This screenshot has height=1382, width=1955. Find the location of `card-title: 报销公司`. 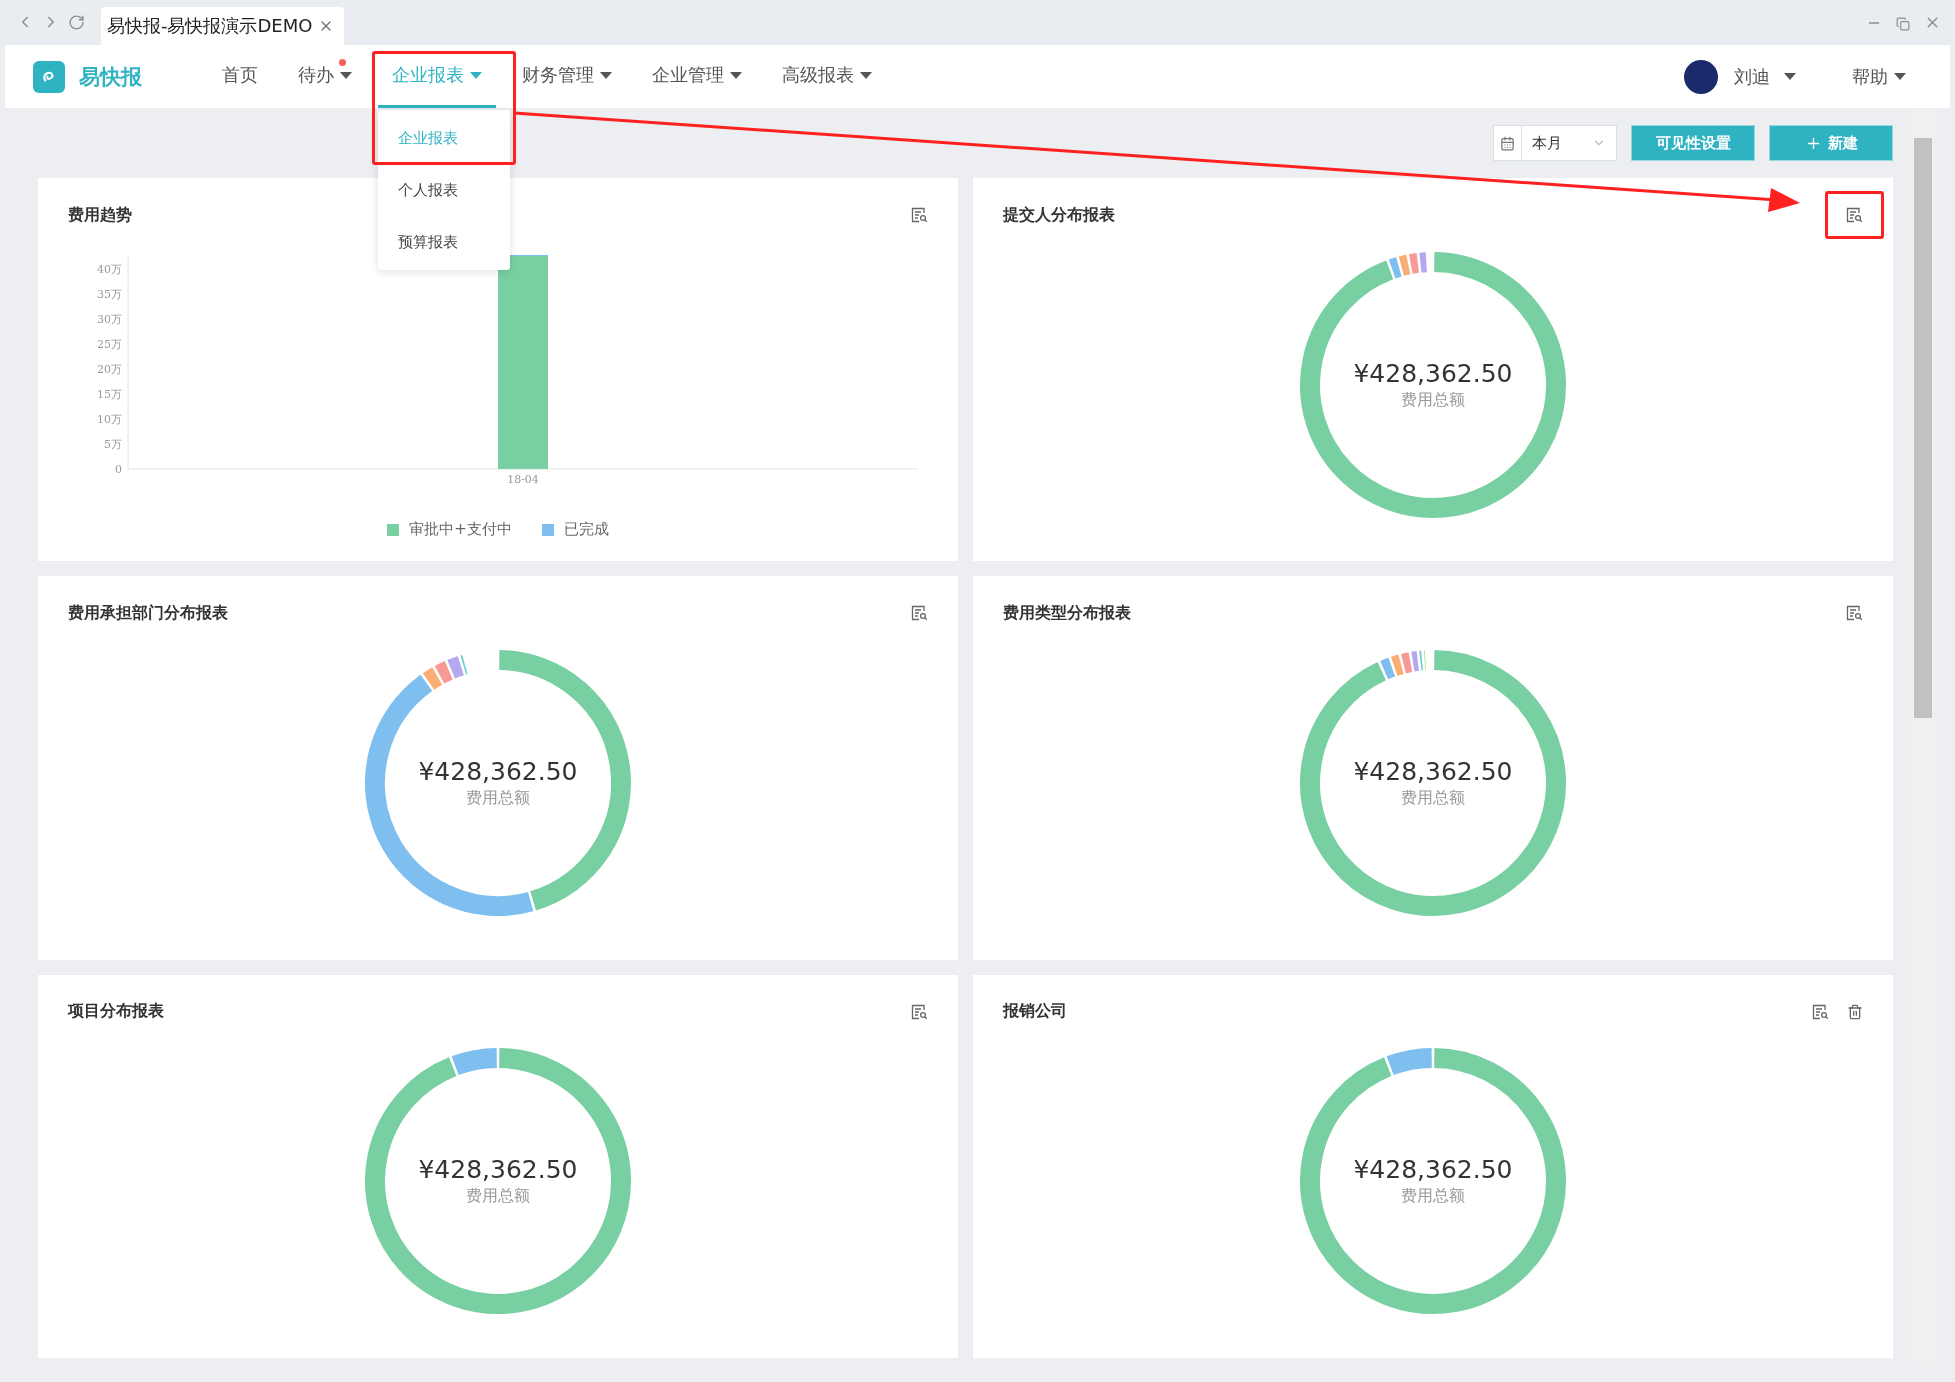

card-title: 报销公司 is located at coordinates (1035, 1012).